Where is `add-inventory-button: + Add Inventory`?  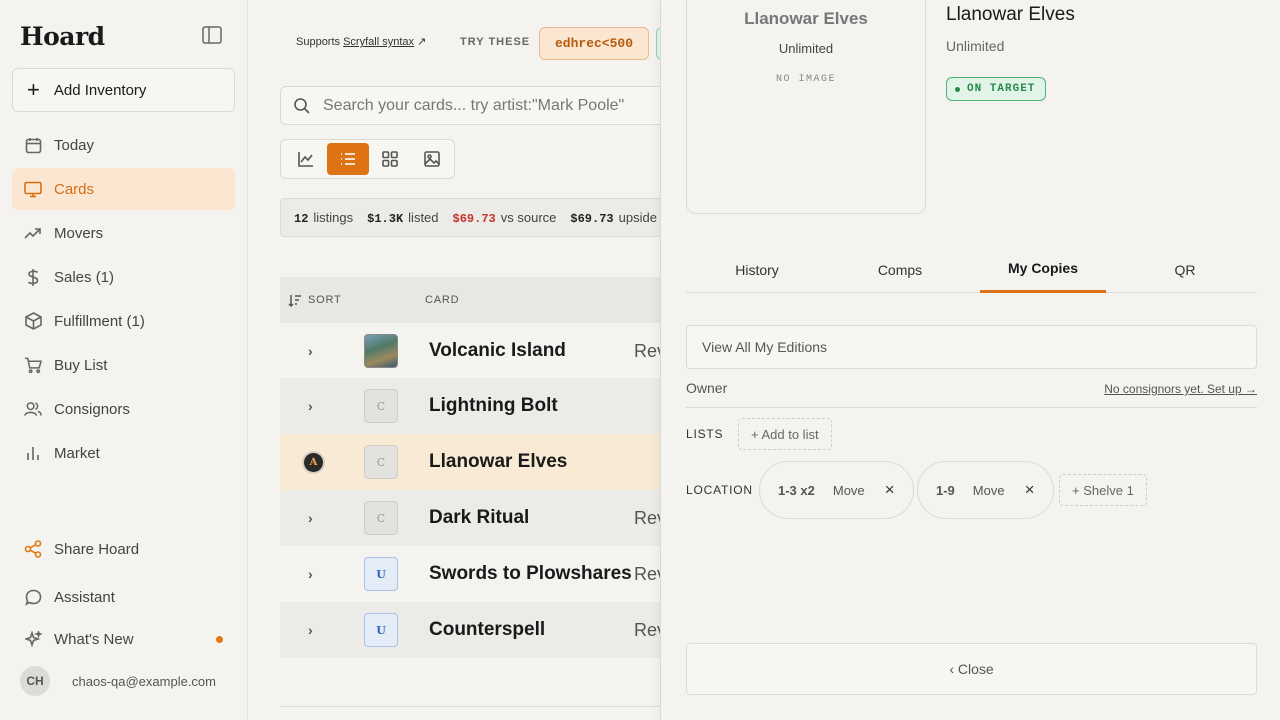
add-inventory-button: + Add Inventory is located at coordinates (123, 90).